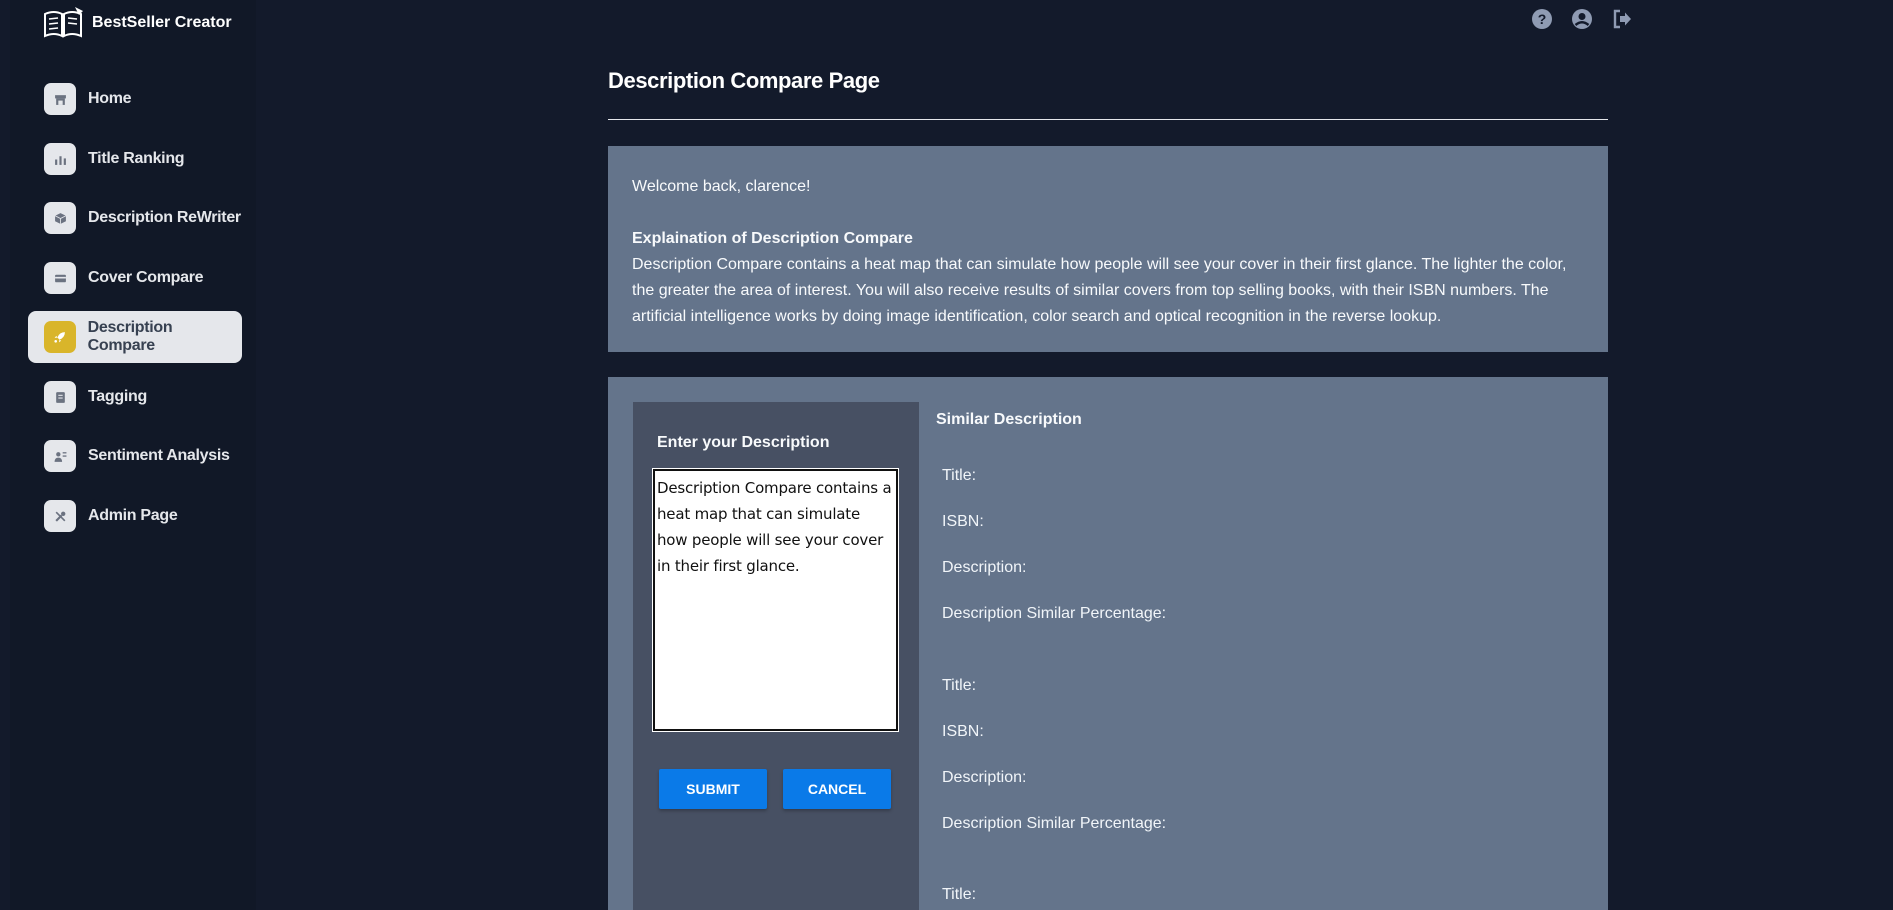 This screenshot has height=910, width=1893. I want to click on help-icon: ?, so click(1542, 19).